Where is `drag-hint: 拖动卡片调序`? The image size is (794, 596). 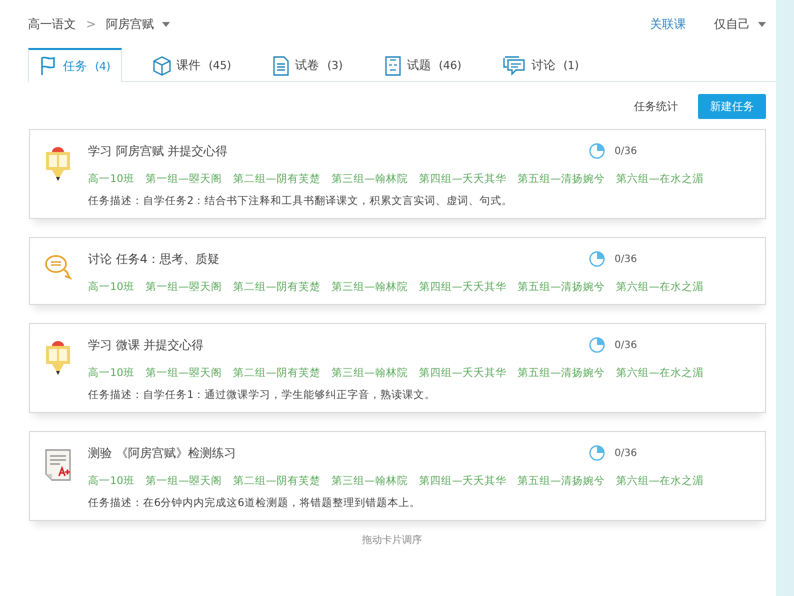
drag-hint: 拖动卡片调序 is located at coordinates (392, 540).